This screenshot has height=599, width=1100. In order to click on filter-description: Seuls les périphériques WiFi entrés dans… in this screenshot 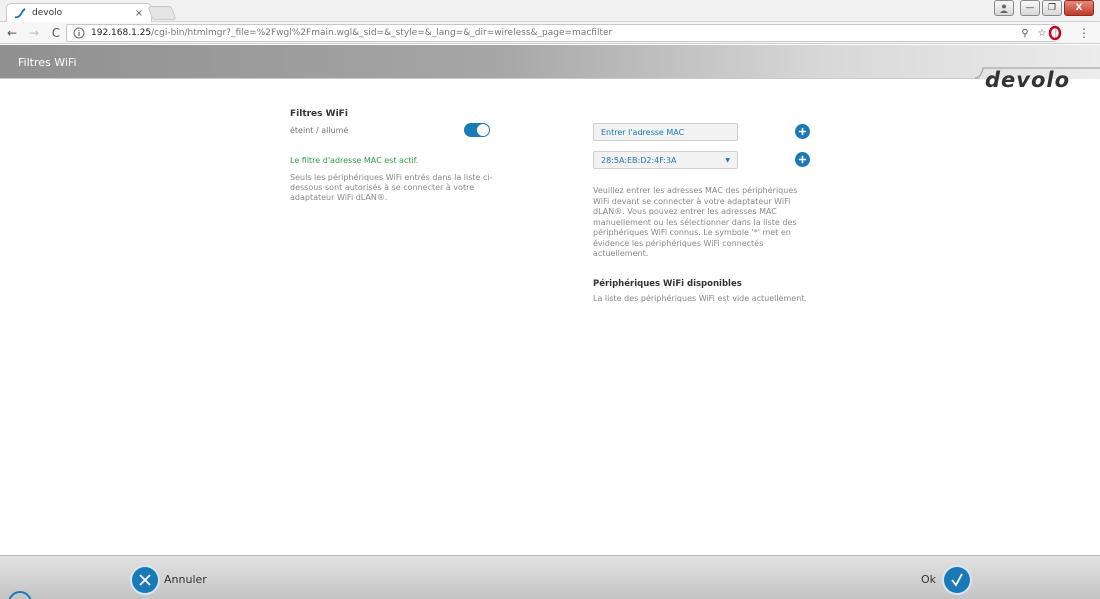, I will do `click(391, 187)`.